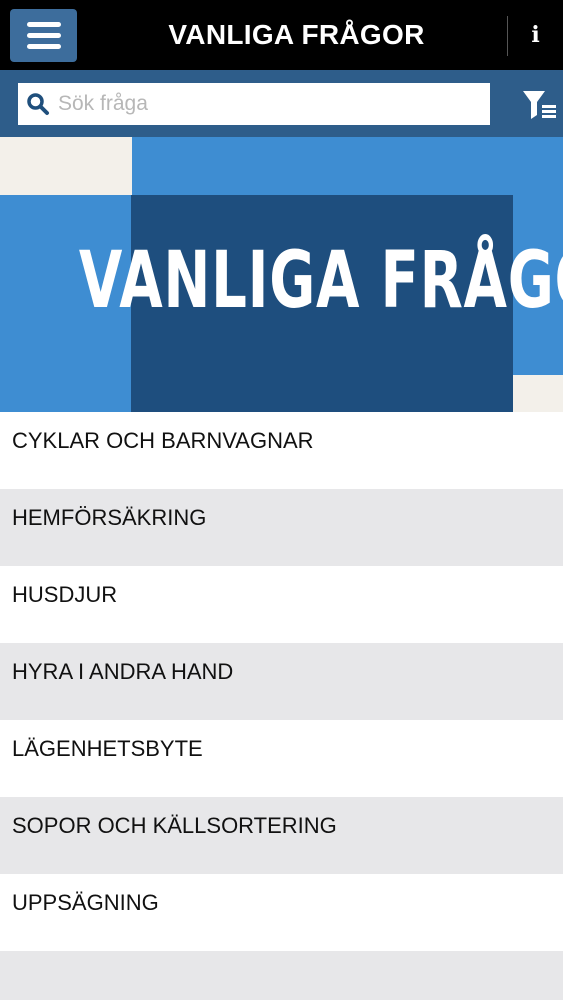 This screenshot has width=563, height=1000. I want to click on page-title: VANLIGA FRÅGOR, so click(296, 34).